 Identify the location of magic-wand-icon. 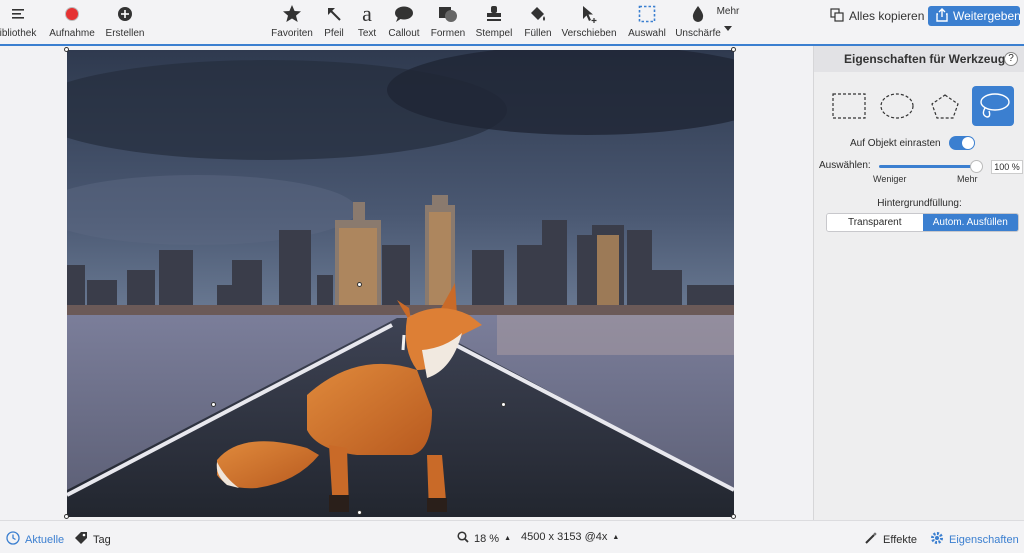
(871, 539).